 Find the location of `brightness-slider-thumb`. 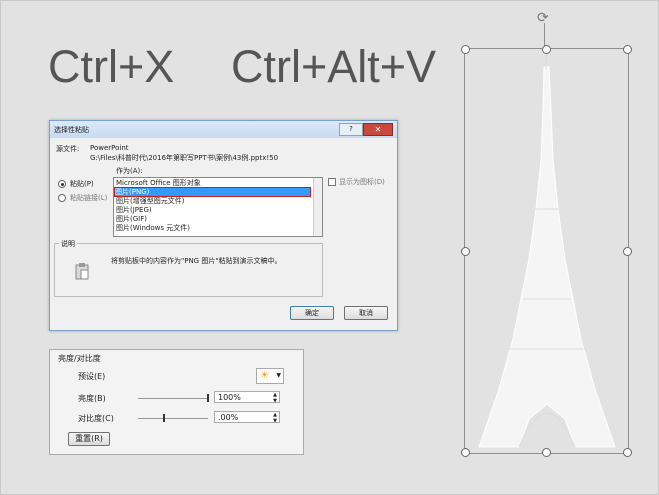

brightness-slider-thumb is located at coordinates (208, 398).